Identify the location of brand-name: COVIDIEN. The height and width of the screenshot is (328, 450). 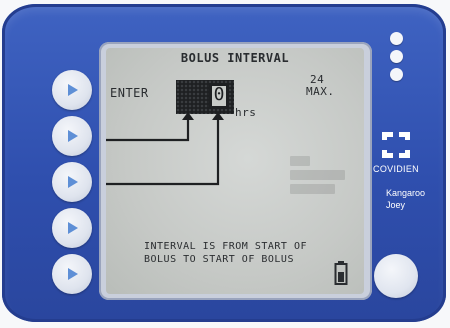
(396, 169).